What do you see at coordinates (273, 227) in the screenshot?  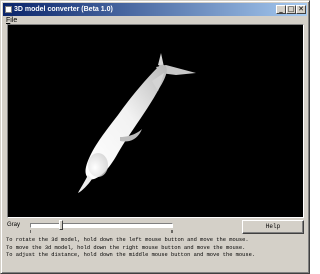 I see `help-button: Help` at bounding box center [273, 227].